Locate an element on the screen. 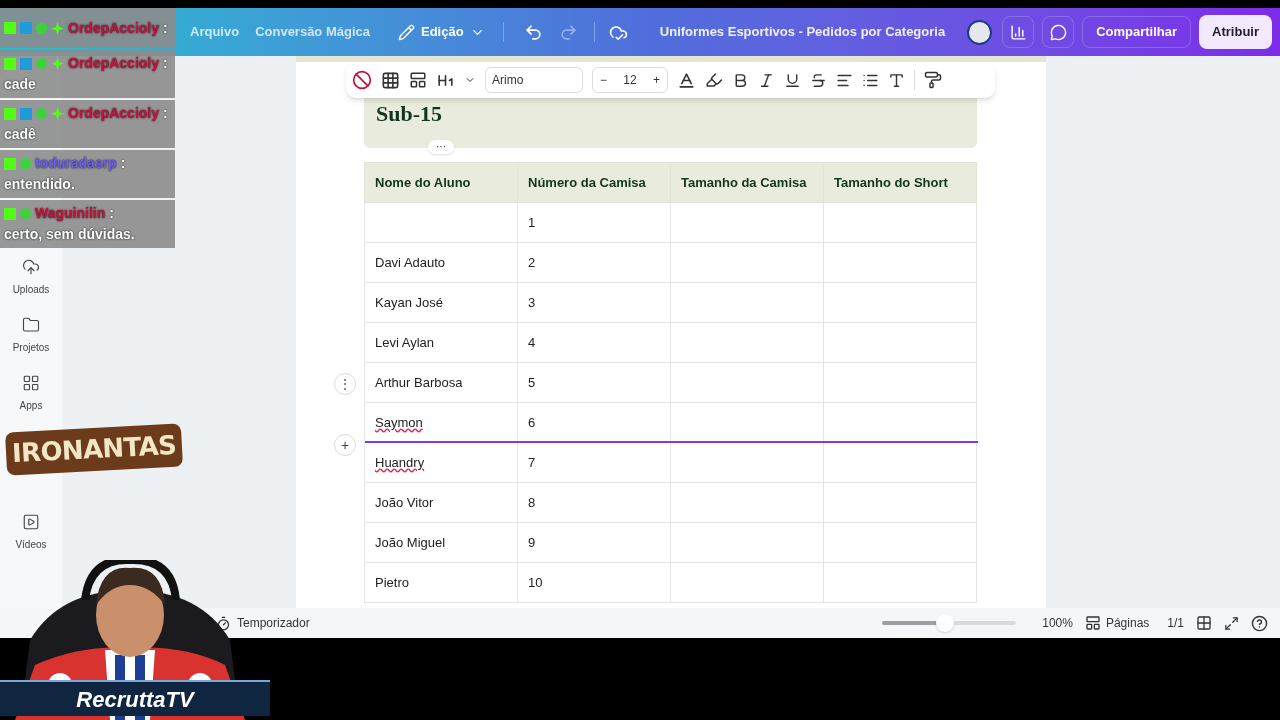 Image resolution: width=1280 pixels, height=720 pixels. logo-text: IRONANTAS is located at coordinates (94, 449).